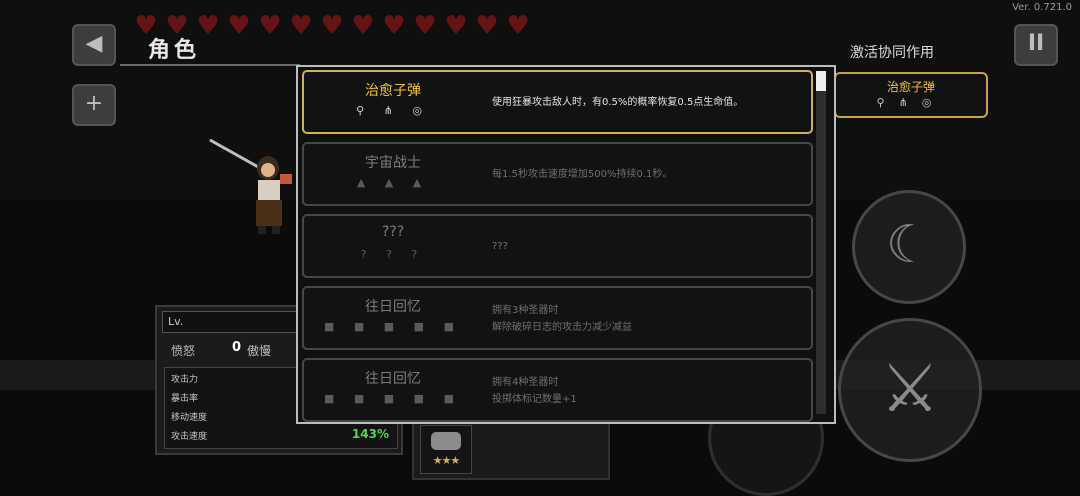 The height and width of the screenshot is (496, 1080). What do you see at coordinates (557, 390) in the screenshot?
I see `synergy-item: 往日回忆 ■ ■ ■ ■ ■ 拥有4种圣器时 投掷体标记数量+1` at bounding box center [557, 390].